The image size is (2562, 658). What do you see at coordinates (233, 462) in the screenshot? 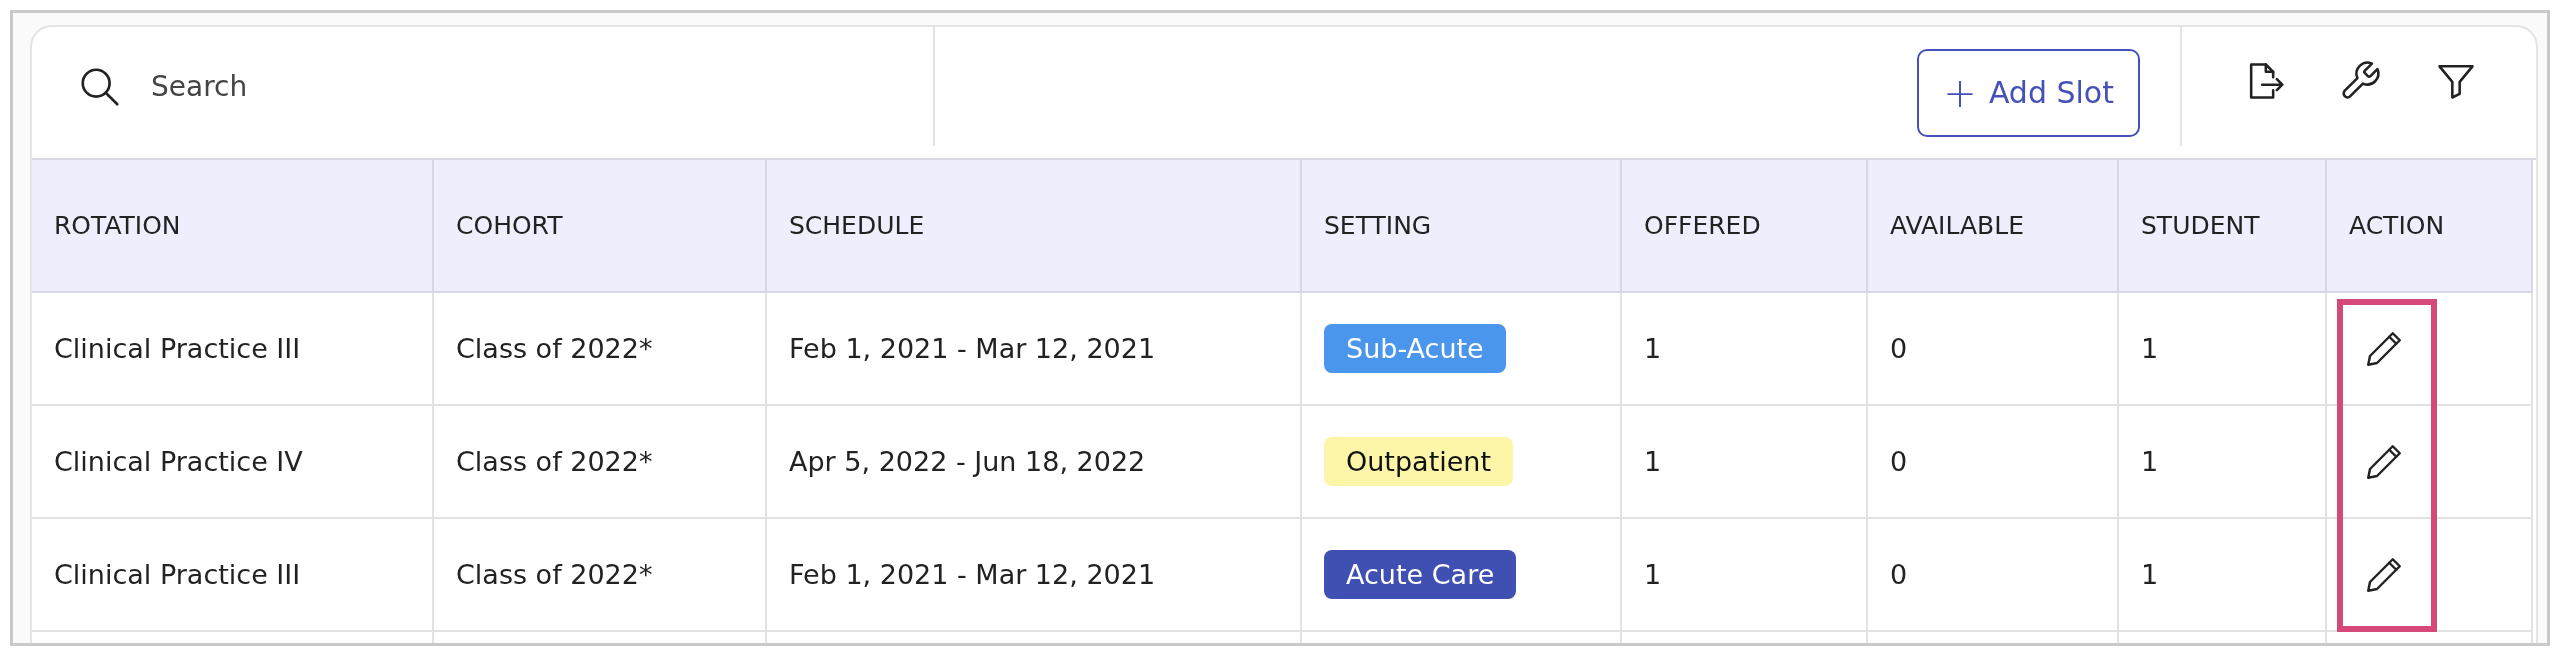
I see `table-cell: Clinical Practice IV` at bounding box center [233, 462].